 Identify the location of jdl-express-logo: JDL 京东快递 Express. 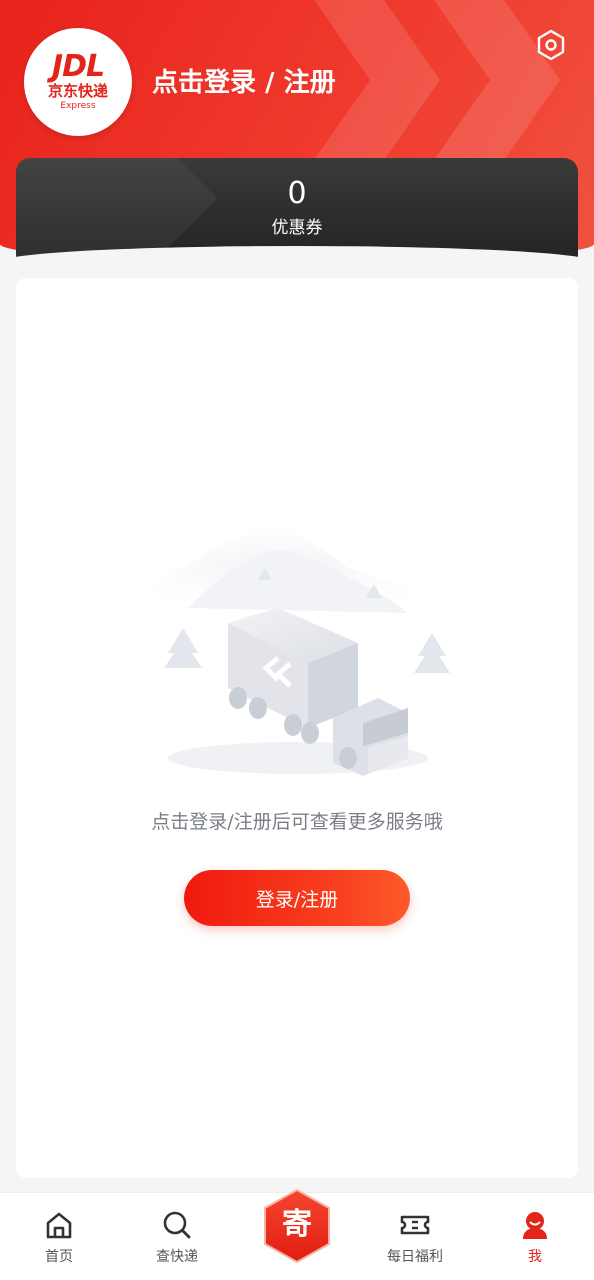
(78, 82).